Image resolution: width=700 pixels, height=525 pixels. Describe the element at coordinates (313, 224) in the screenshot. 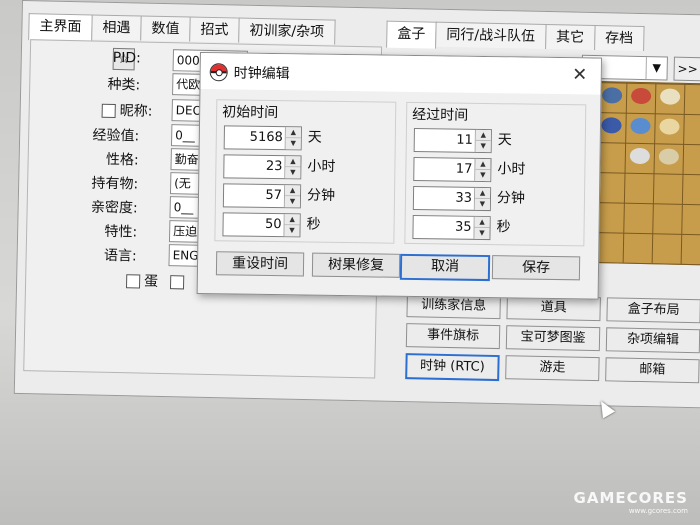

I see `initial-seconds-unit: 秒` at that location.